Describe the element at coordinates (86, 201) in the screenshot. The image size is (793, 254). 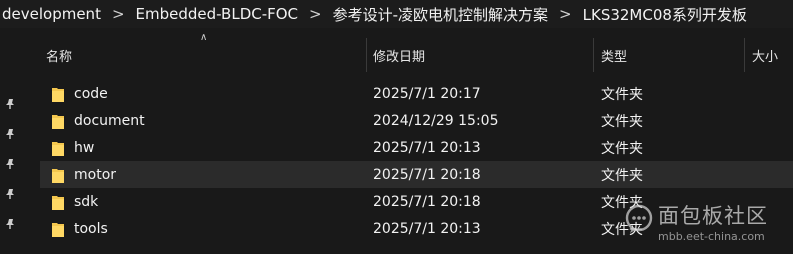
I see `file-name: sdk` at that location.